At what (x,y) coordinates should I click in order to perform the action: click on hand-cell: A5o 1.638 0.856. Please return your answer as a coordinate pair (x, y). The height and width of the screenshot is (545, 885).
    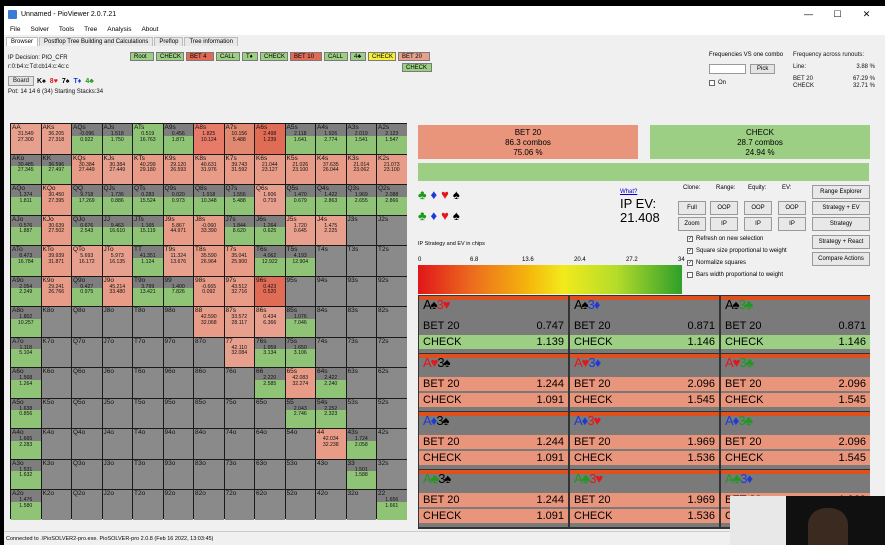
    Looking at the image, I should click on (26, 413).